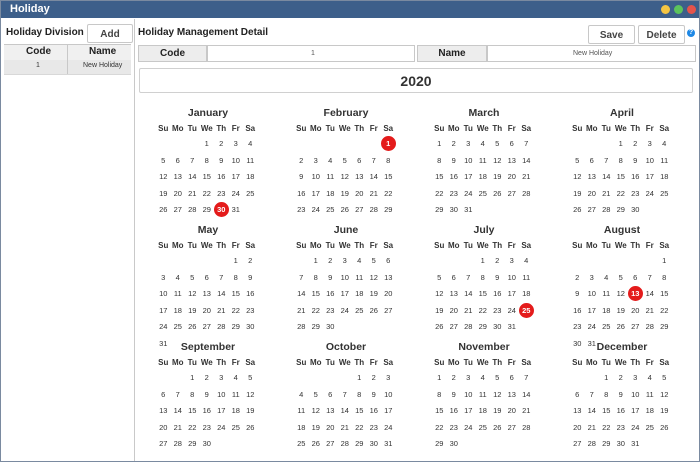  What do you see at coordinates (591, 53) in the screenshot?
I see `name-field: New Holiday` at bounding box center [591, 53].